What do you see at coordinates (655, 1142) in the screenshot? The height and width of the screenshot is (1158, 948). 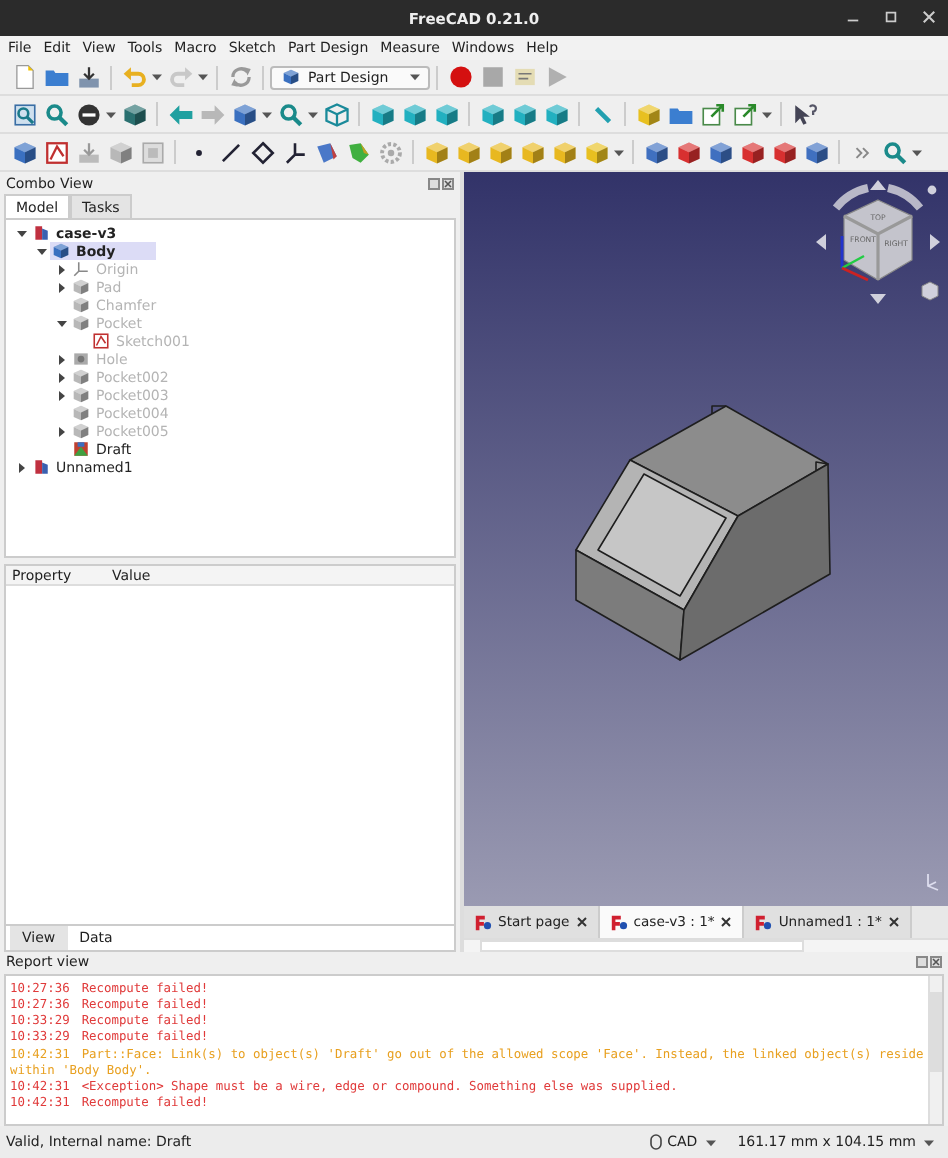 I see `mouse-icon` at bounding box center [655, 1142].